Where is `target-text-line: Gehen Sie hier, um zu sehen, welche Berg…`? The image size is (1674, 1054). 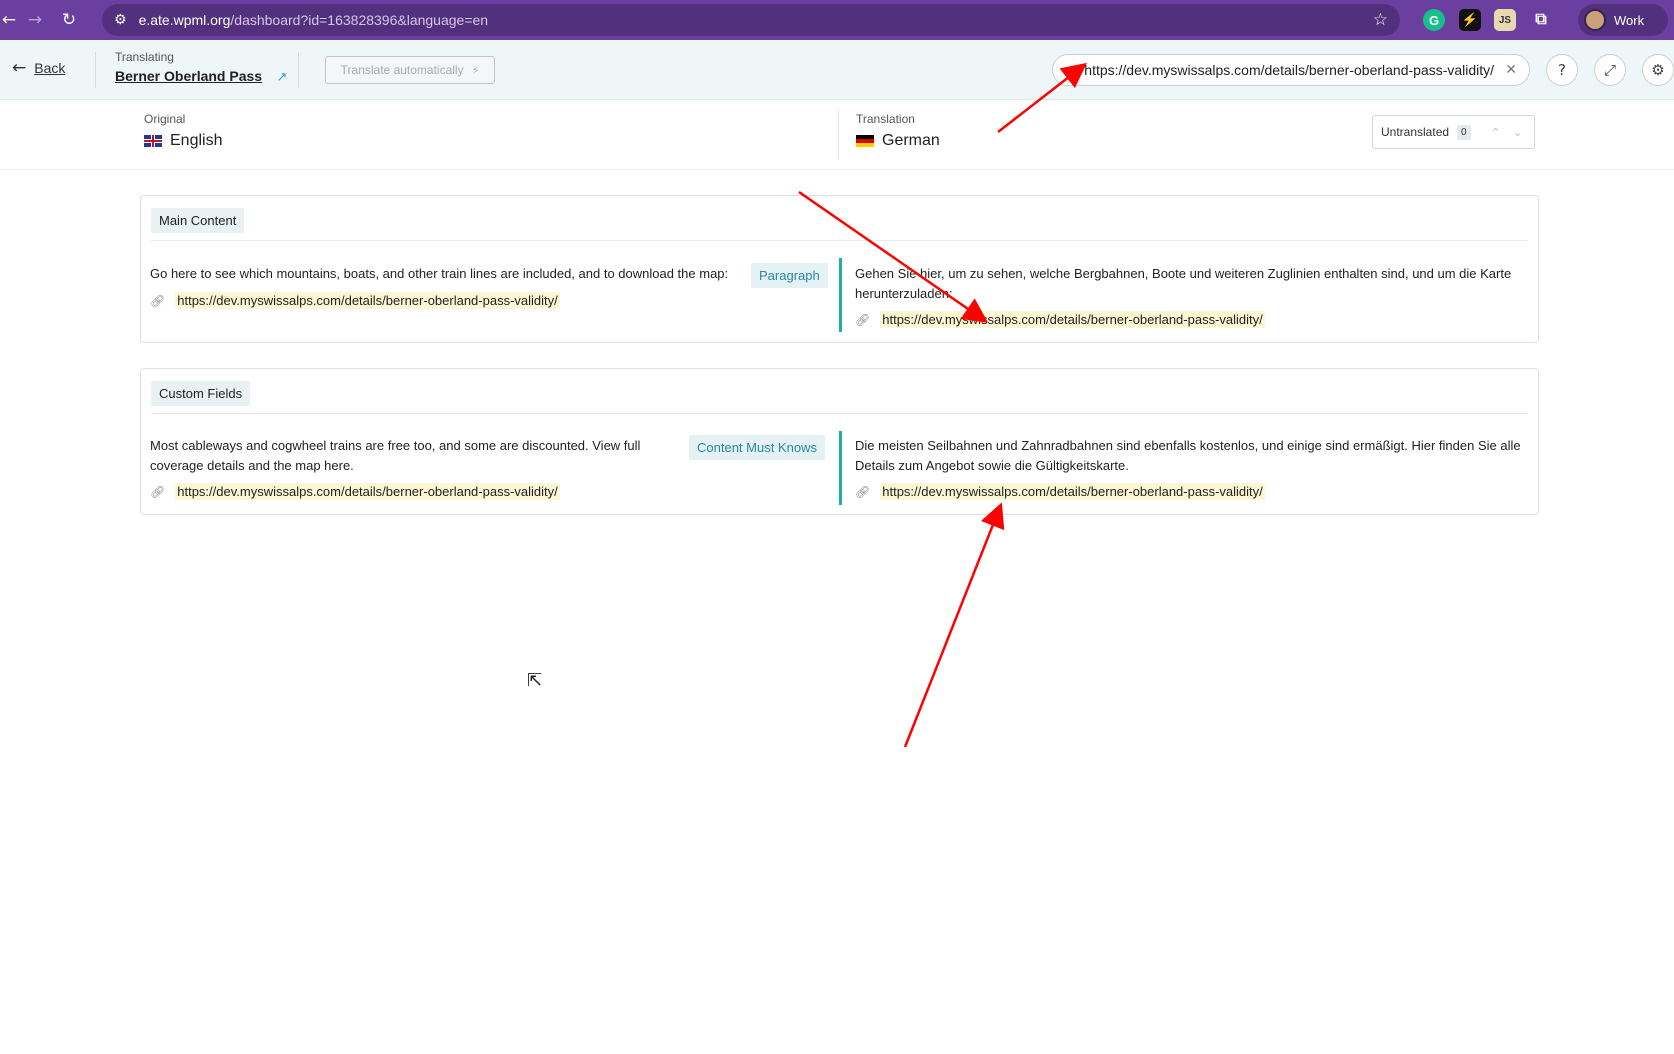 target-text-line: Gehen Sie hier, um zu sehen, welche Berg… is located at coordinates (1183, 273).